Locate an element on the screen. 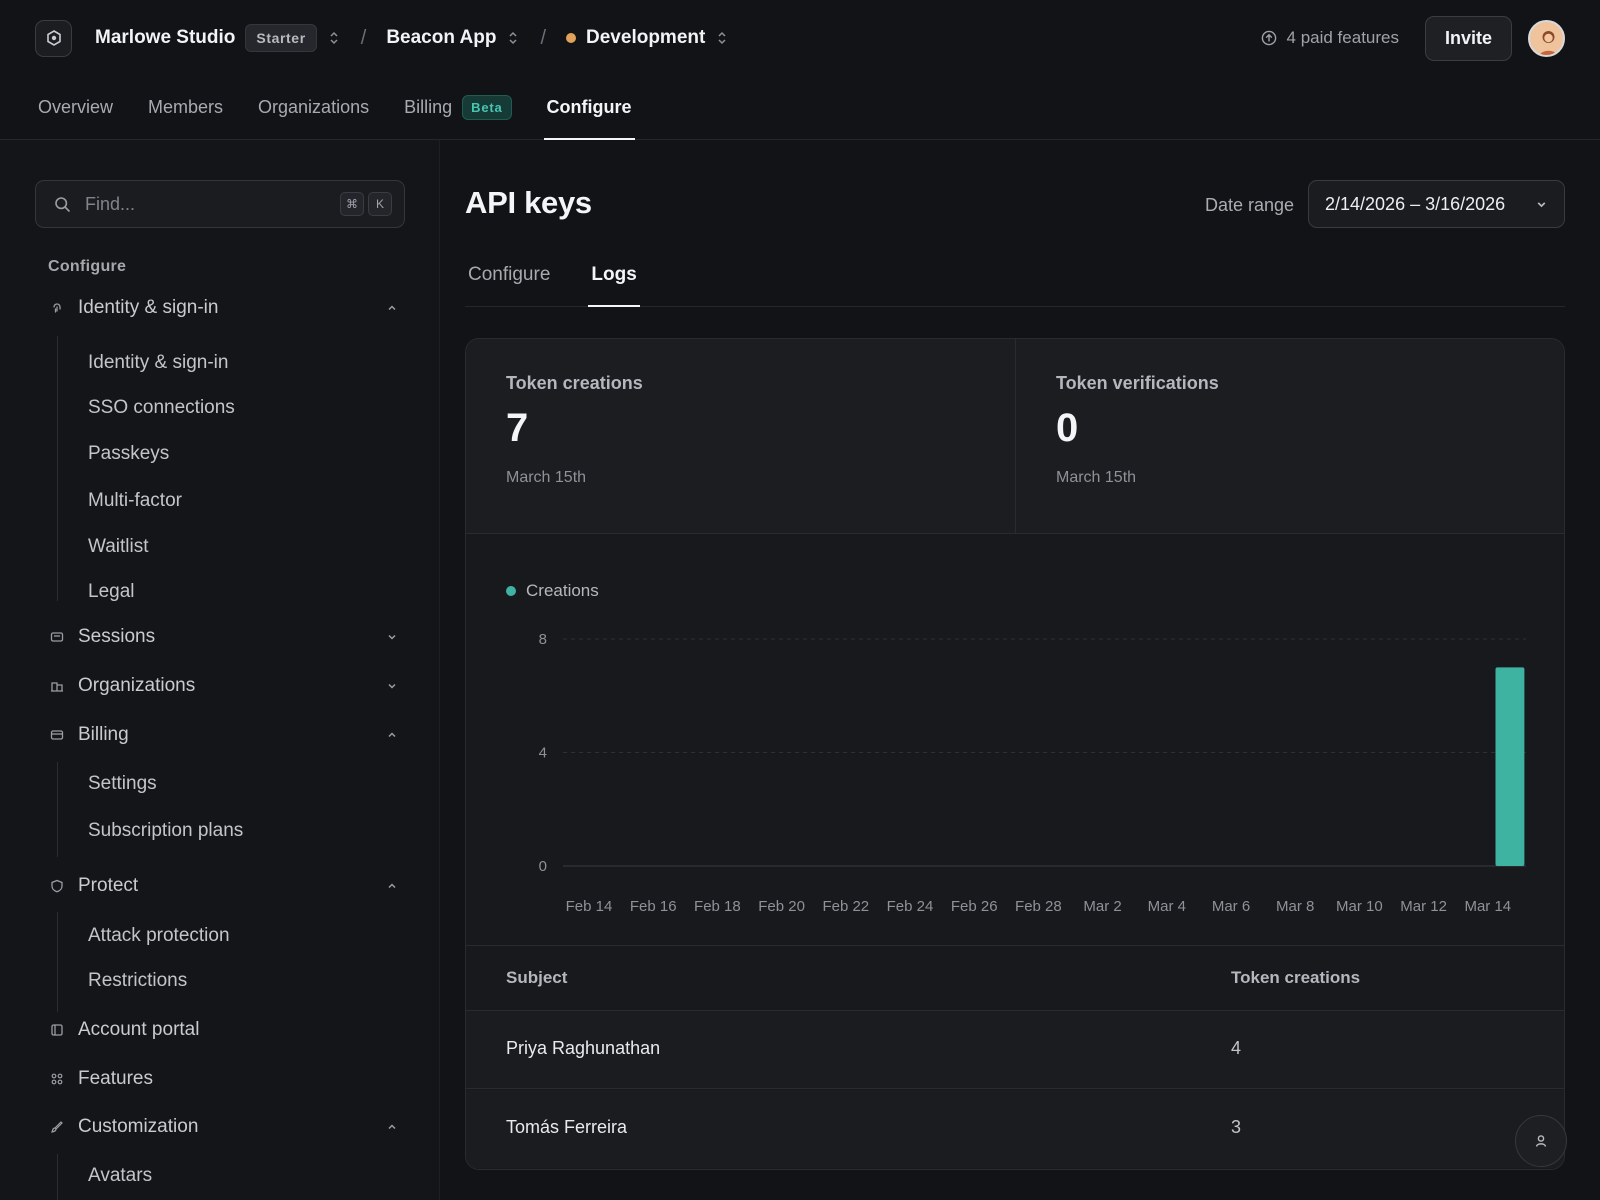 This screenshot has width=1600, height=1200. credit-card-icon is located at coordinates (57, 735).